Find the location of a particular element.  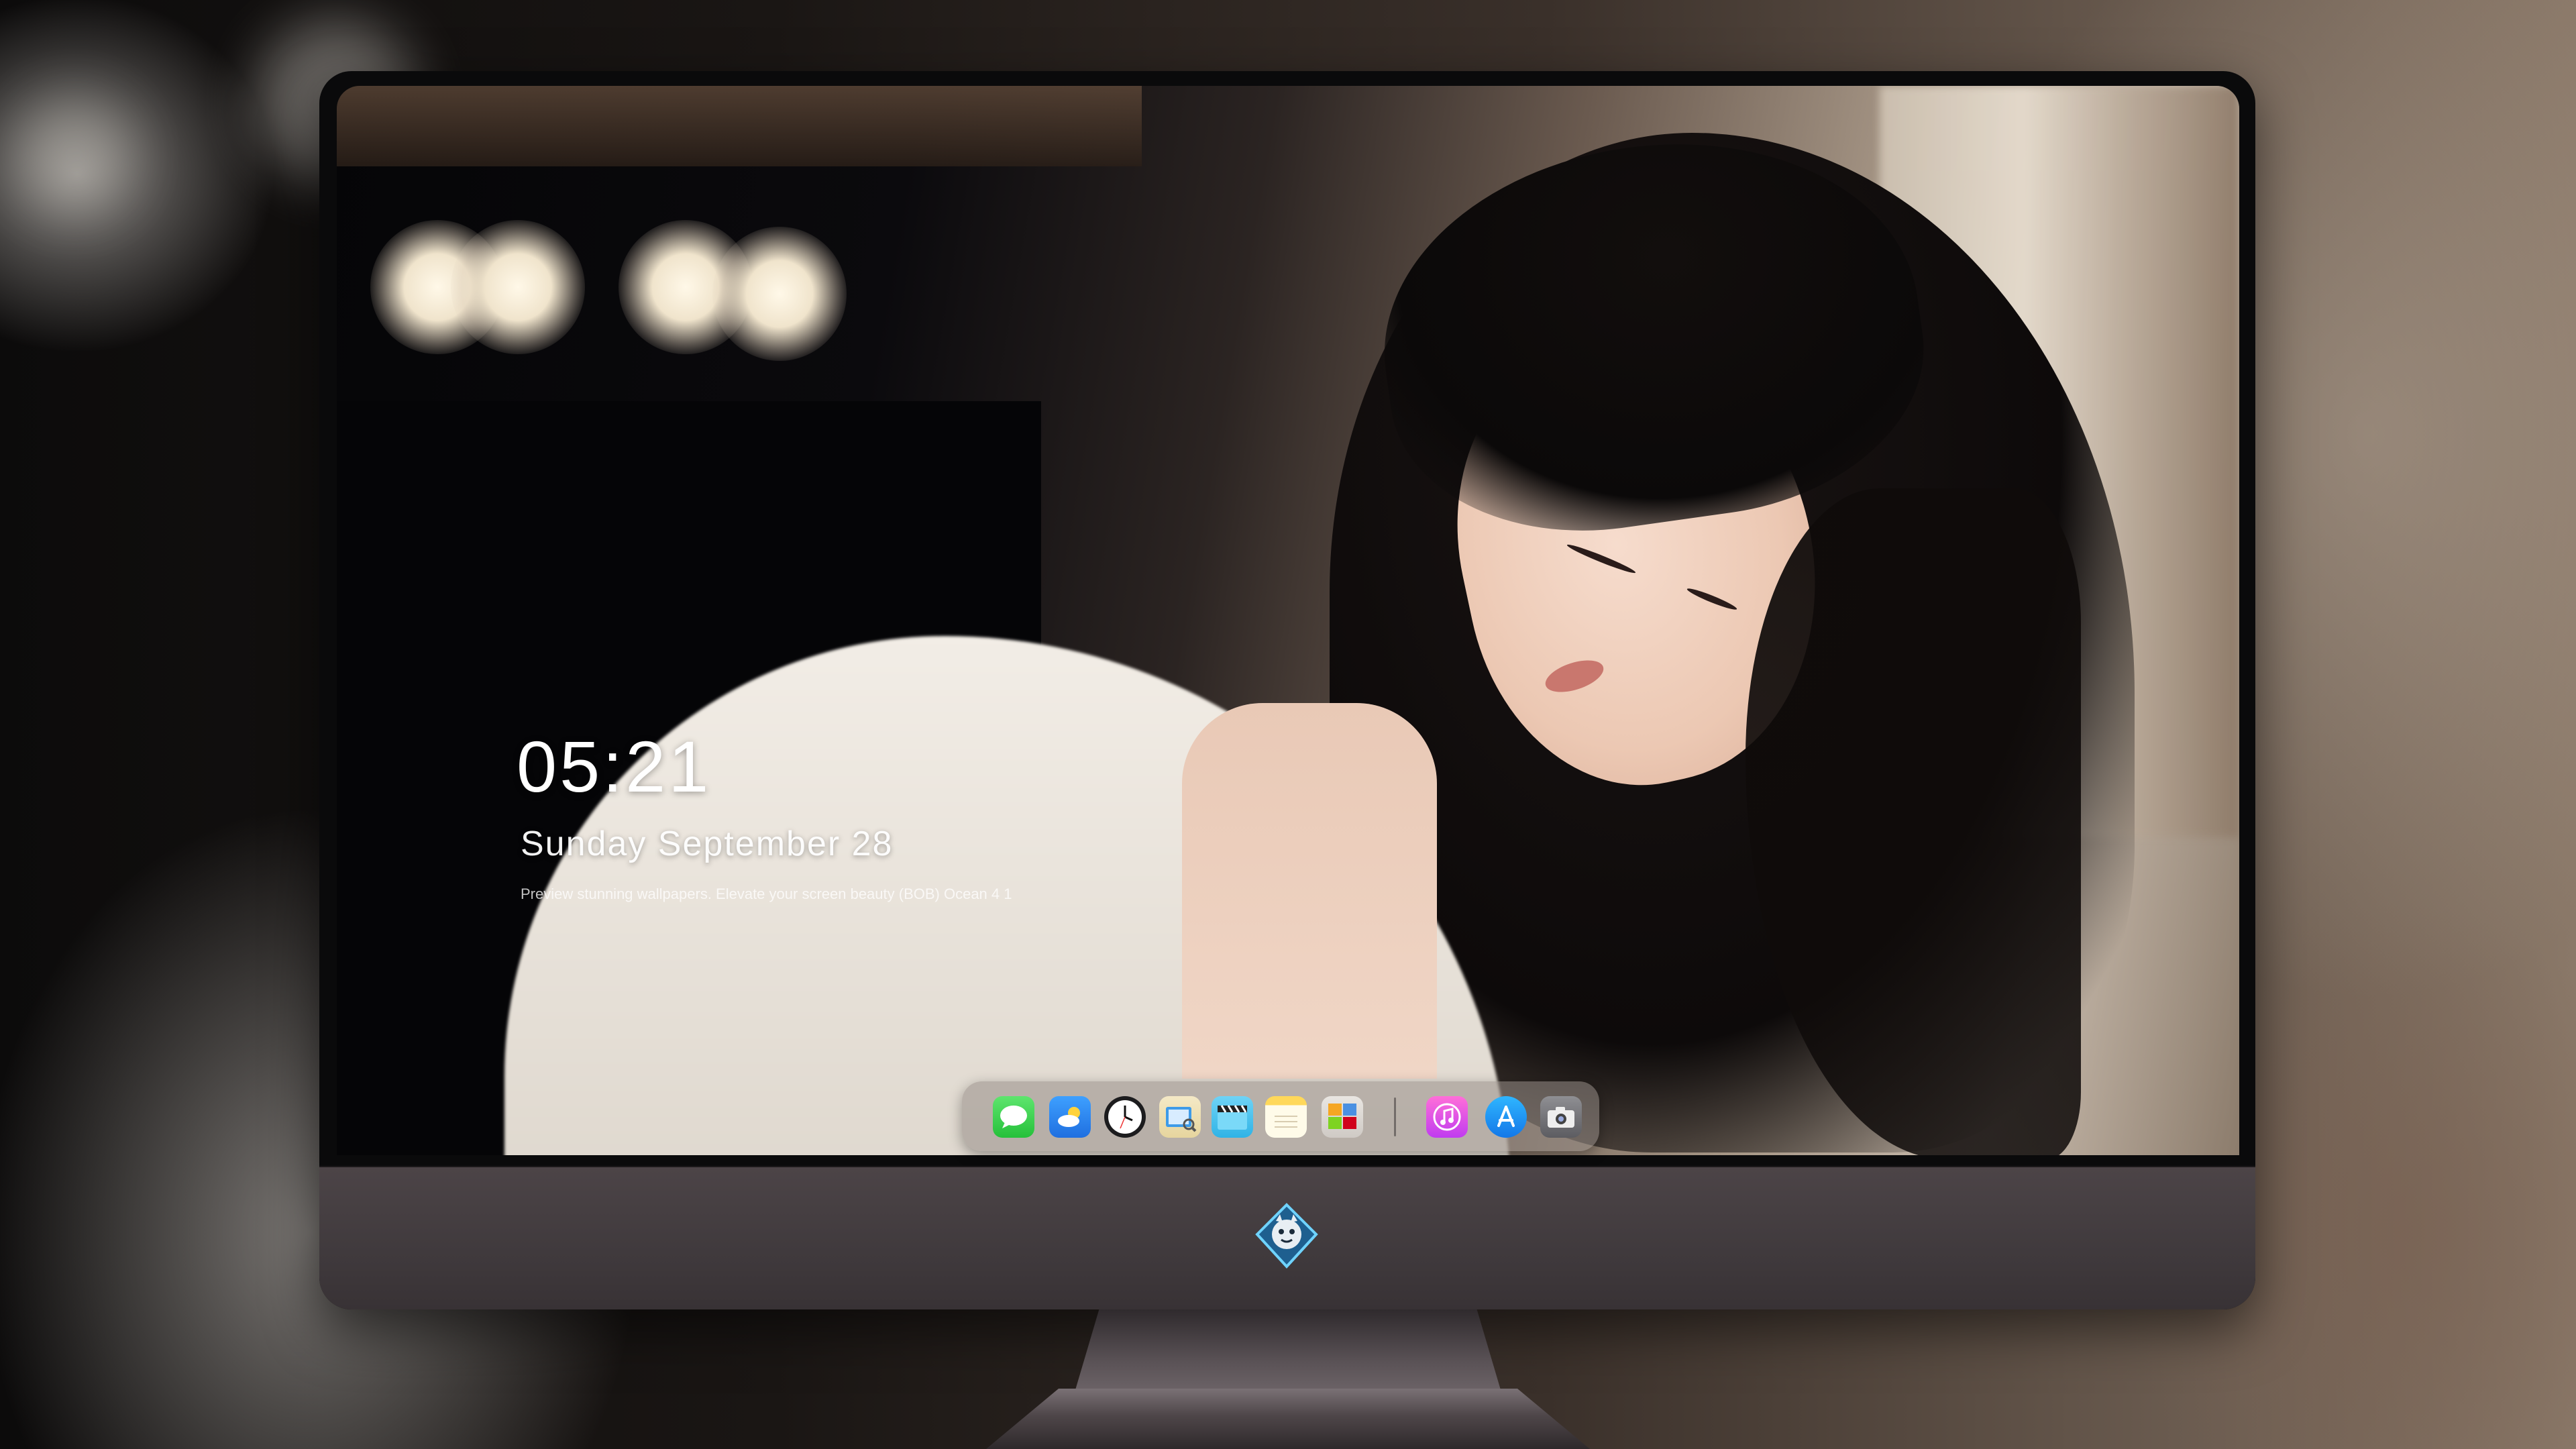

photobooth-icon is located at coordinates (1342, 1117).